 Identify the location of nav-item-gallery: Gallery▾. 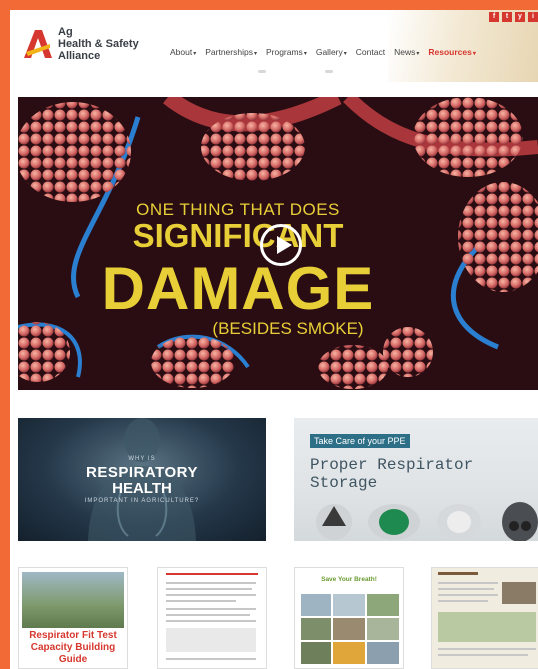
(331, 52).